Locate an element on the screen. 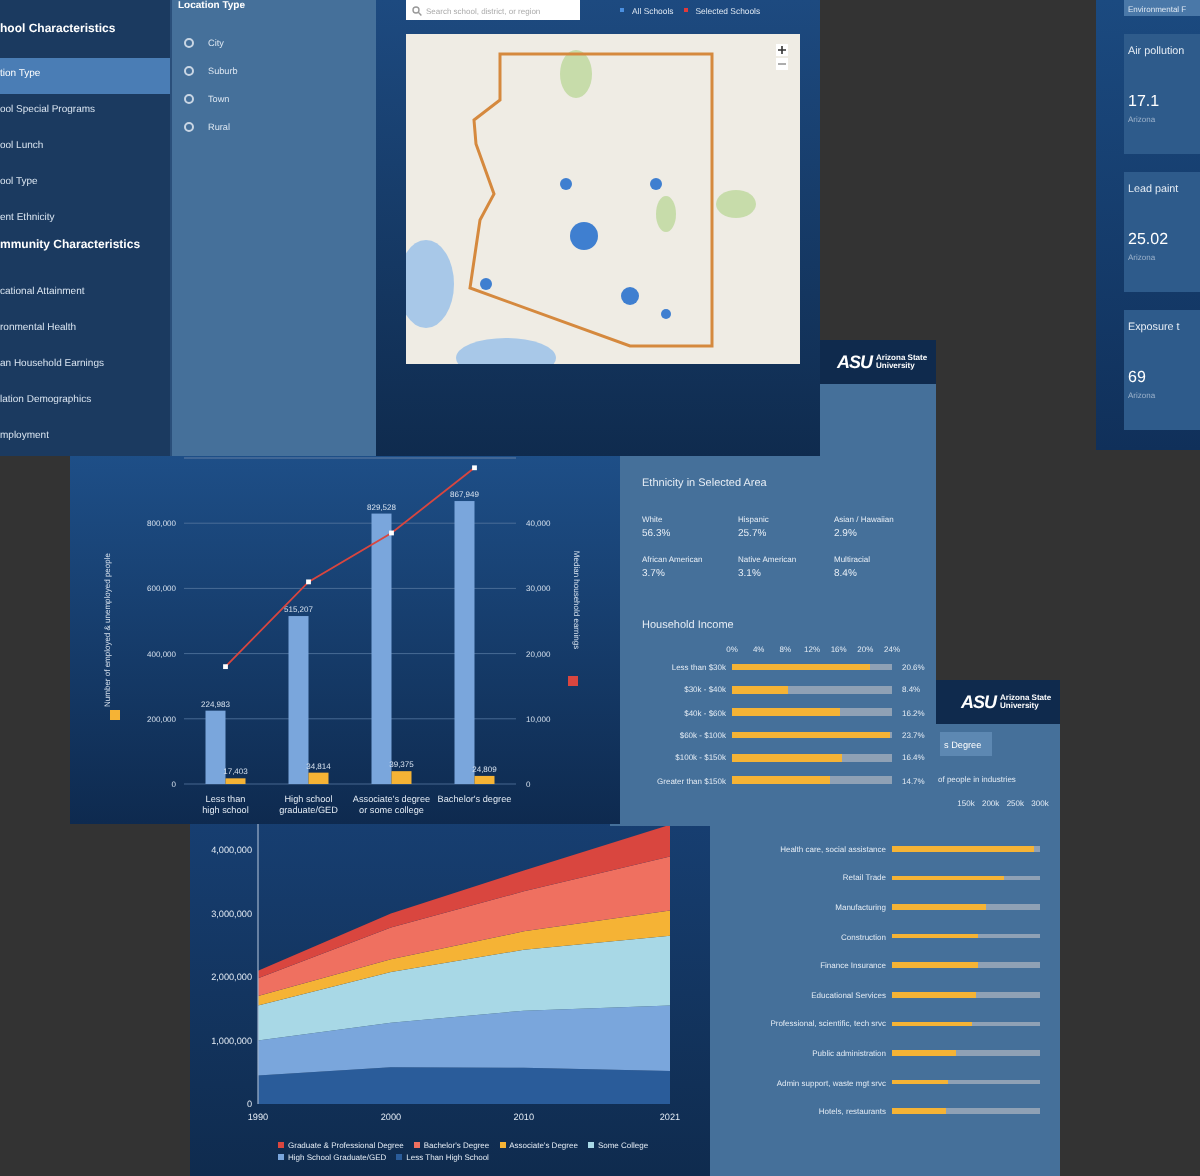 The width and height of the screenshot is (1200, 1176). zoom-in-button is located at coordinates (782, 50).